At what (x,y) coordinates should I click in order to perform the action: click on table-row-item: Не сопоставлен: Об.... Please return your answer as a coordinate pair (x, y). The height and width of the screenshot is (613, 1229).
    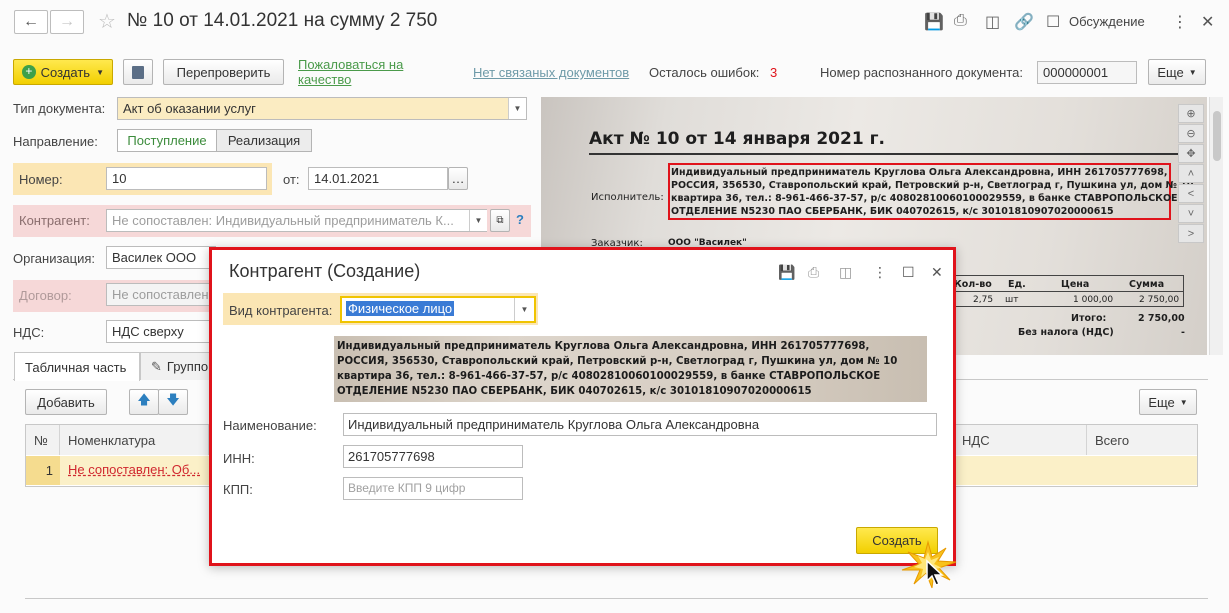
    Looking at the image, I should click on (134, 469).